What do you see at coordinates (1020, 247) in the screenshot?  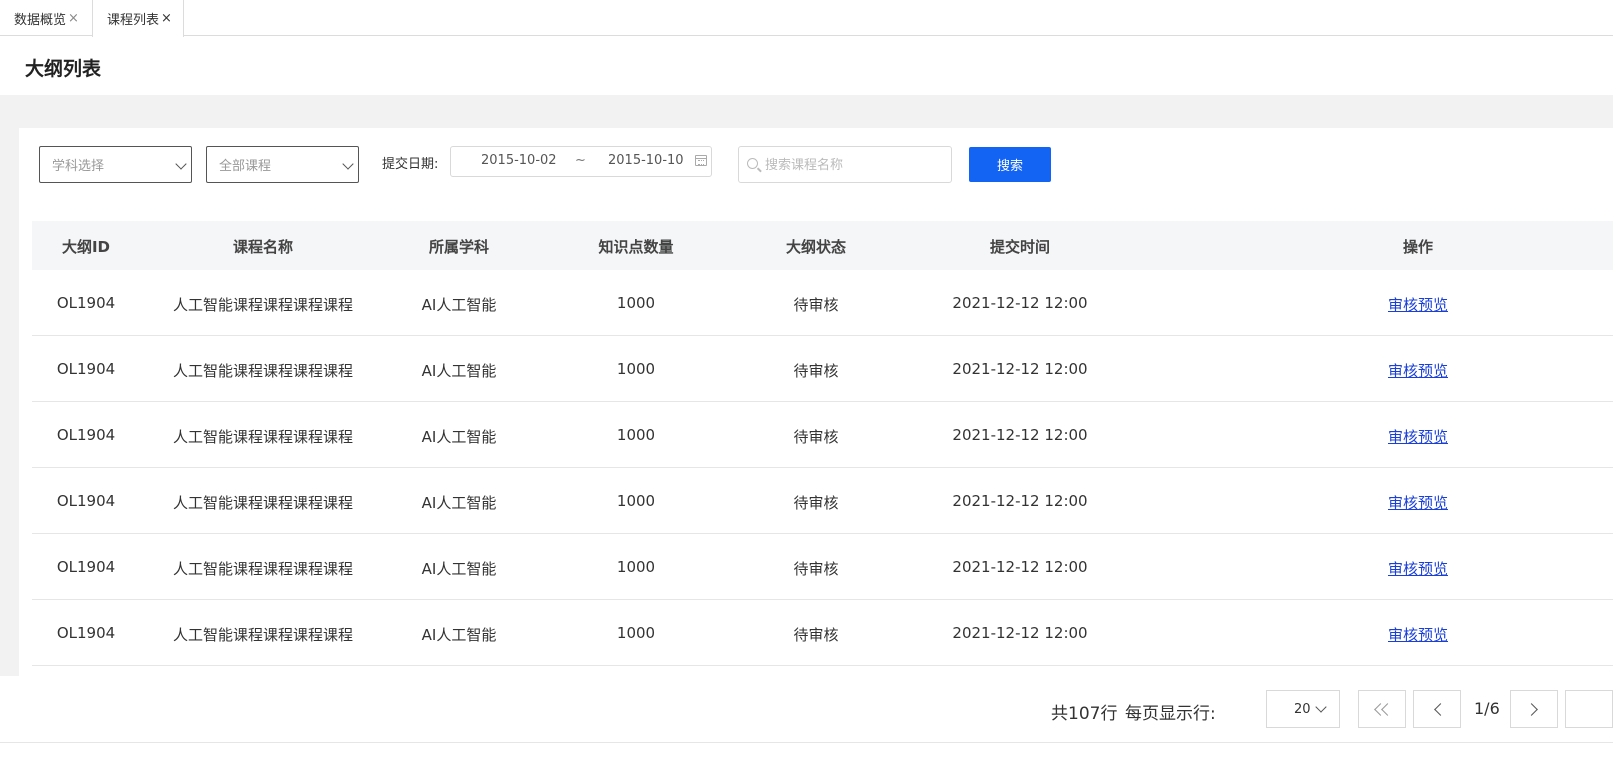 I see `header-submit-time: 提交时间` at bounding box center [1020, 247].